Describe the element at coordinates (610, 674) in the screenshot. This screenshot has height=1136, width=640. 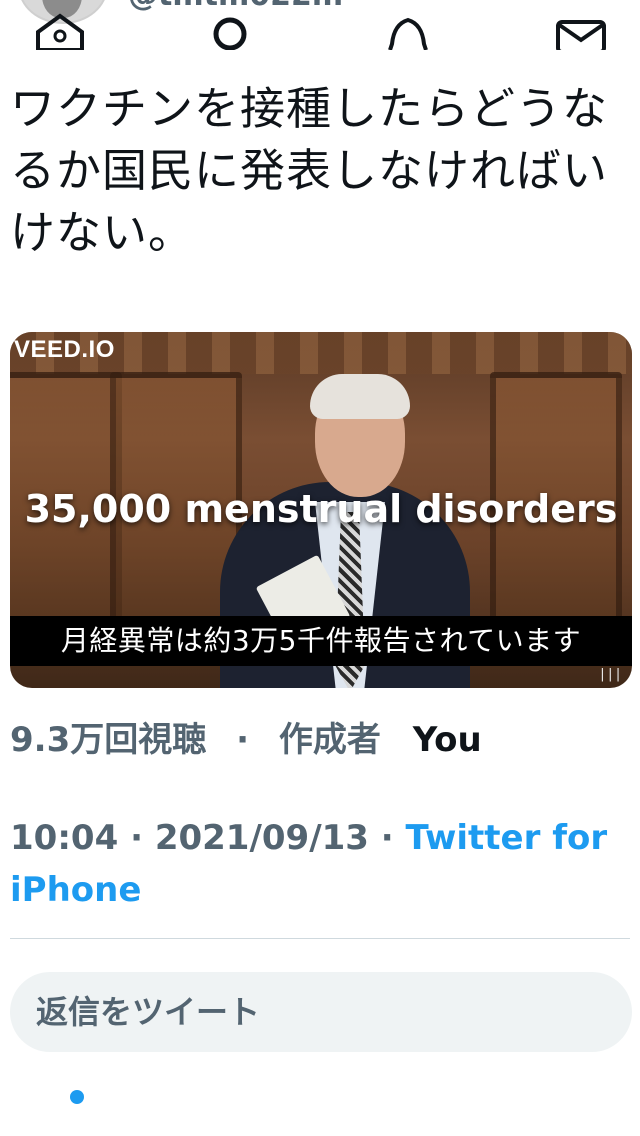
I see `parliament-logo-icon: |||` at that location.